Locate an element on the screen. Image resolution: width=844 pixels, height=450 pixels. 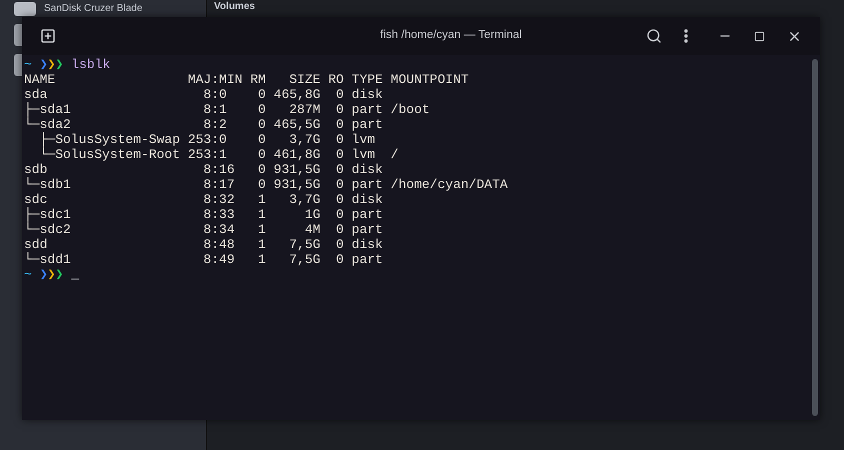
terminal-output-line: NAME MAJ:MIN RM SIZE RO TYPE MOUNTPOINT is located at coordinates (247, 79).